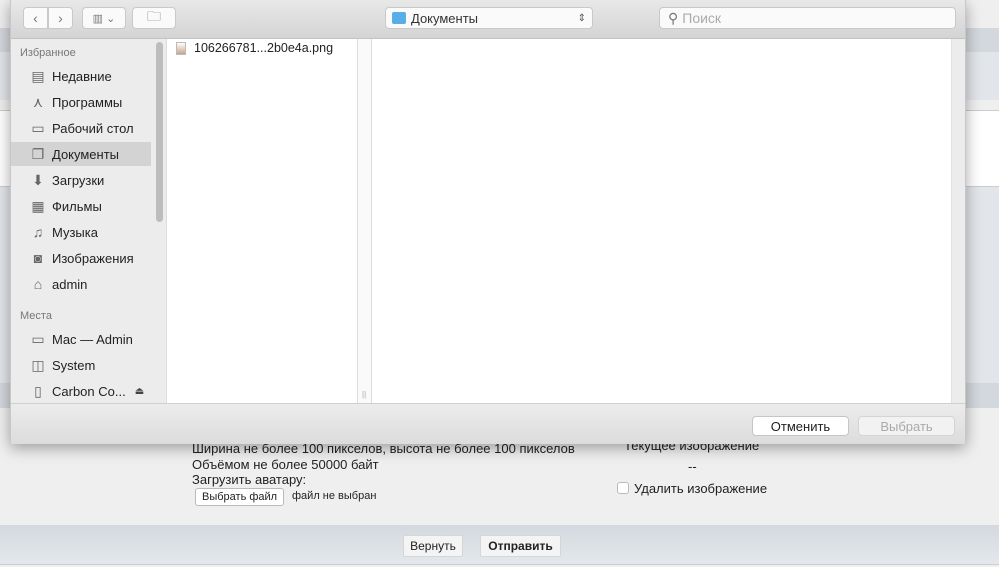 The image size is (999, 567). Describe the element at coordinates (623, 488) in the screenshot. I see `delete-image-checkbox` at that location.